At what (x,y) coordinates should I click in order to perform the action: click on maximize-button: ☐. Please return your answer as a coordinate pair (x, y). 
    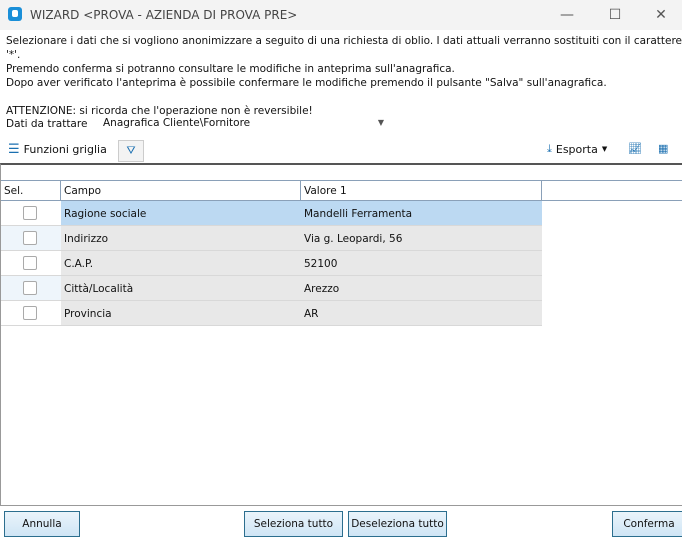
    Looking at the image, I should click on (615, 15).